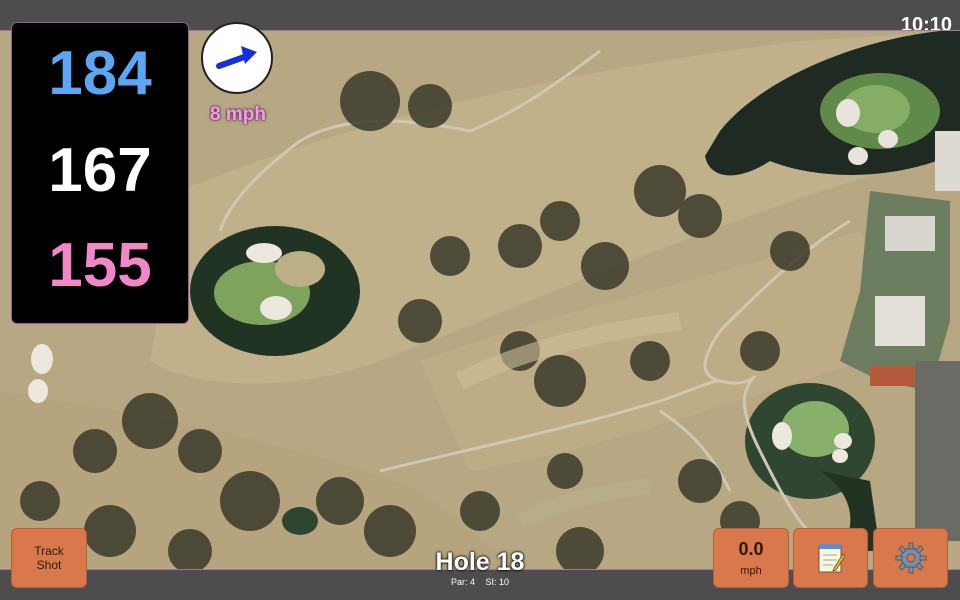  Describe the element at coordinates (480, 582) in the screenshot. I see `hole-meta: Par: 4 SI: 10` at that location.